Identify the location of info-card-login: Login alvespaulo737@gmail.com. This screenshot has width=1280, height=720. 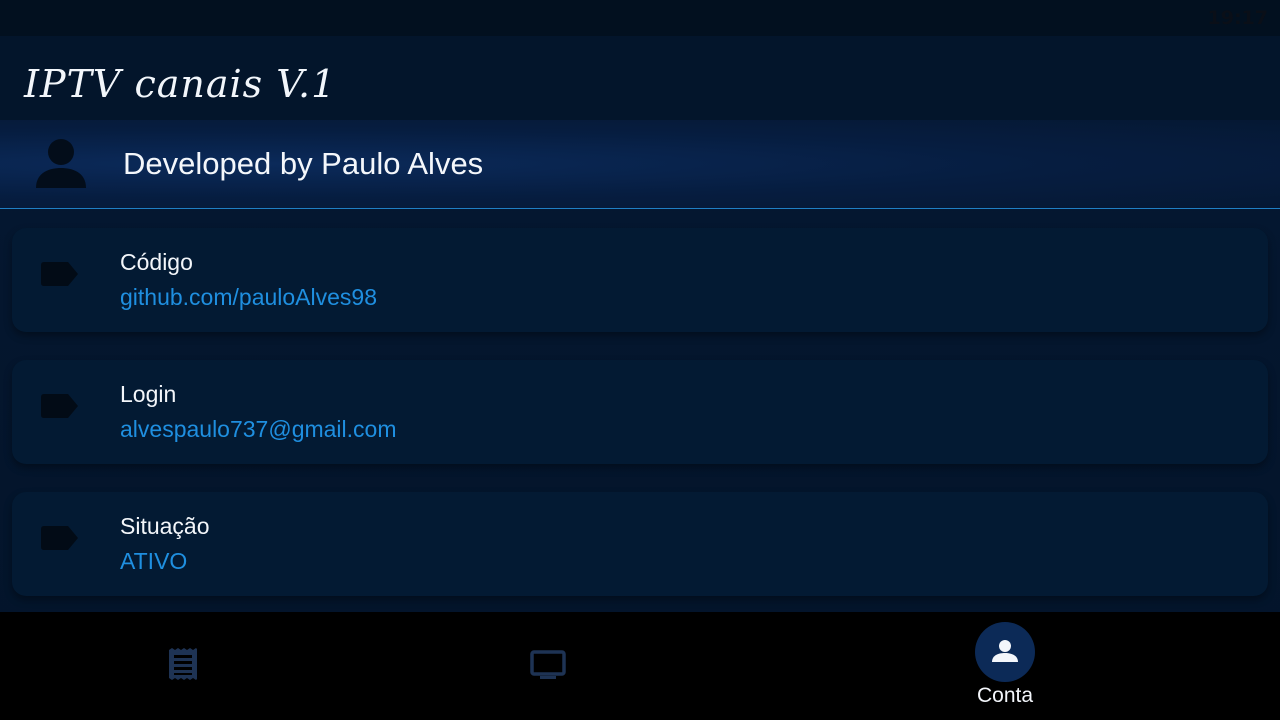
(640, 412).